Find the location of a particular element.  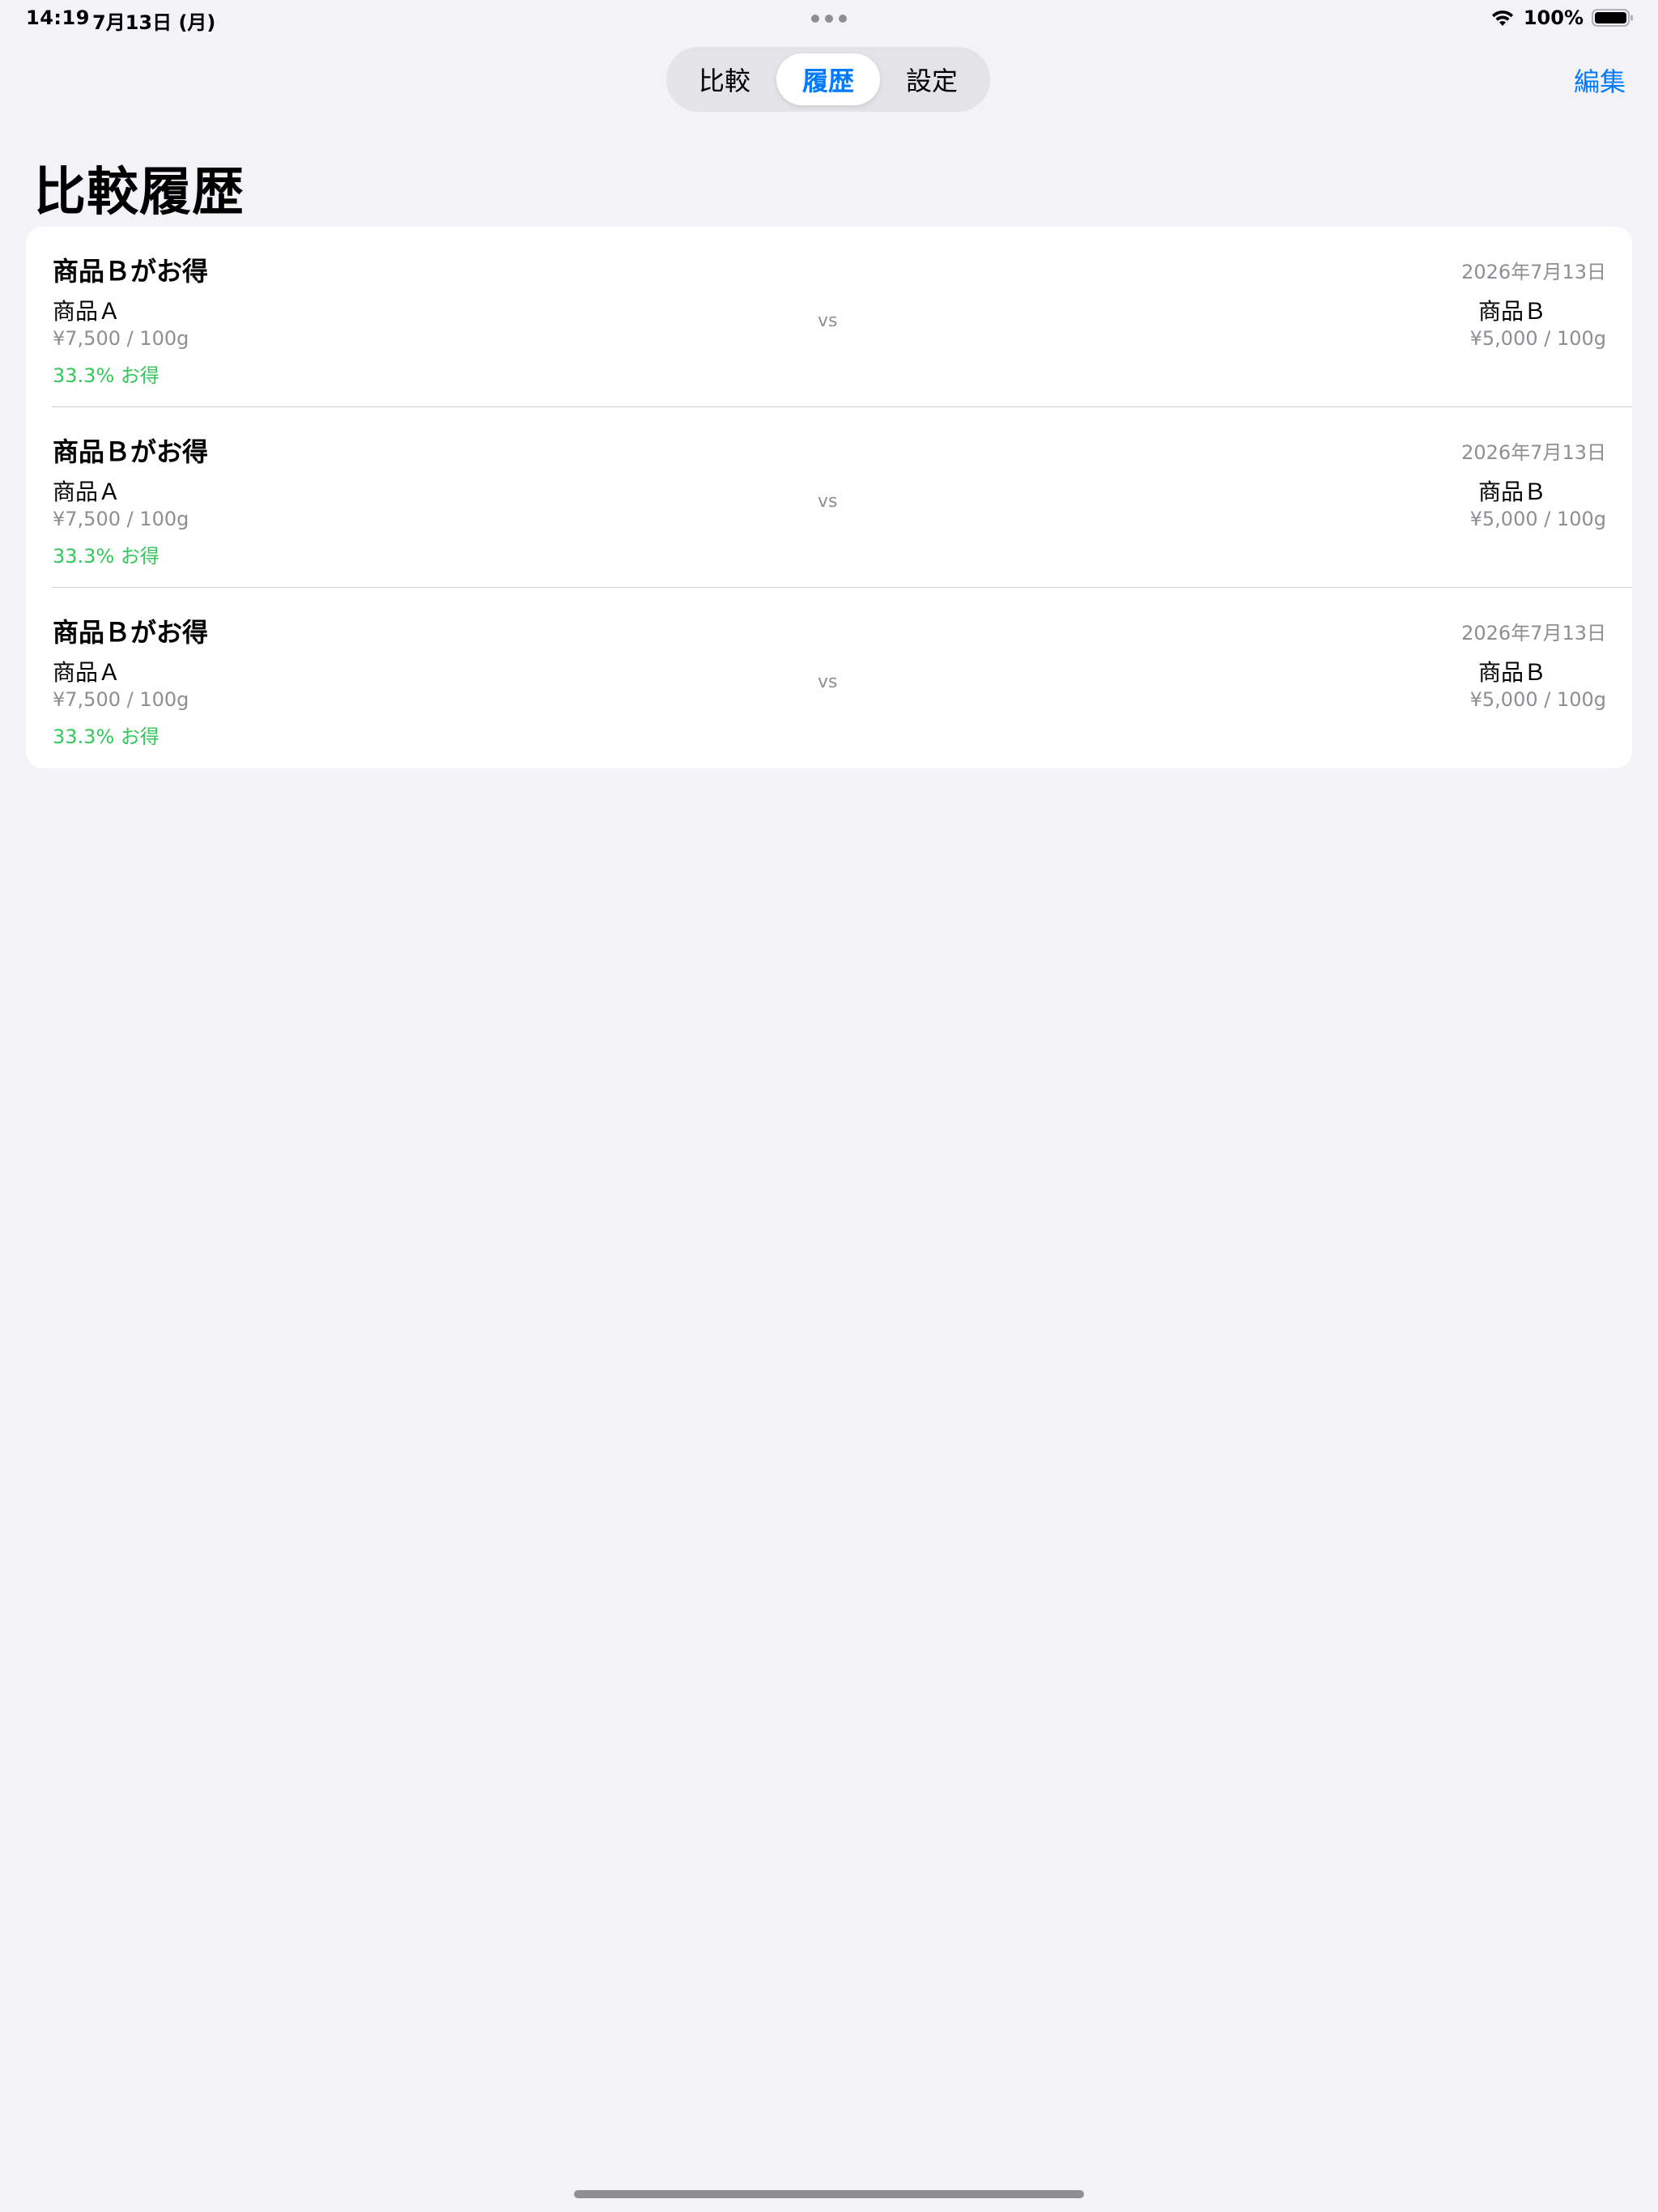

status-indicators: 100% is located at coordinates (1562, 18).